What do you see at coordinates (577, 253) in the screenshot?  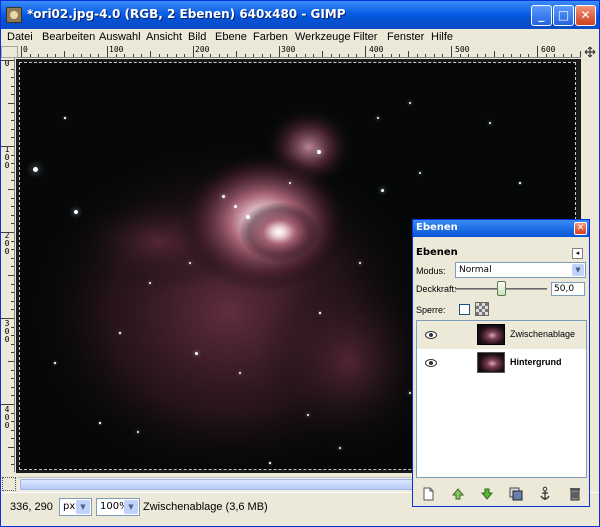 I see `dock-menu-button: ◂` at bounding box center [577, 253].